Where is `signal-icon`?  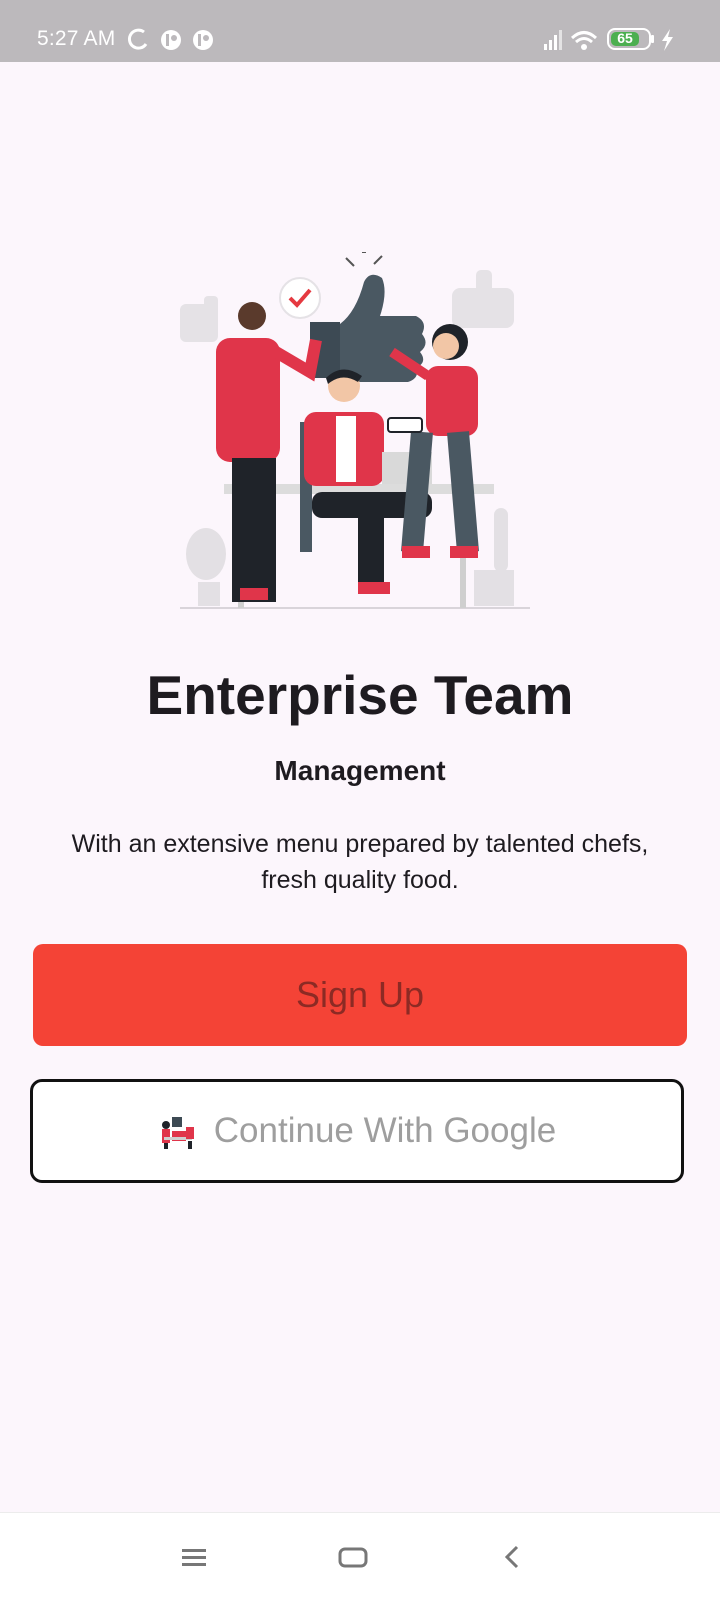
signal-icon is located at coordinates (553, 40).